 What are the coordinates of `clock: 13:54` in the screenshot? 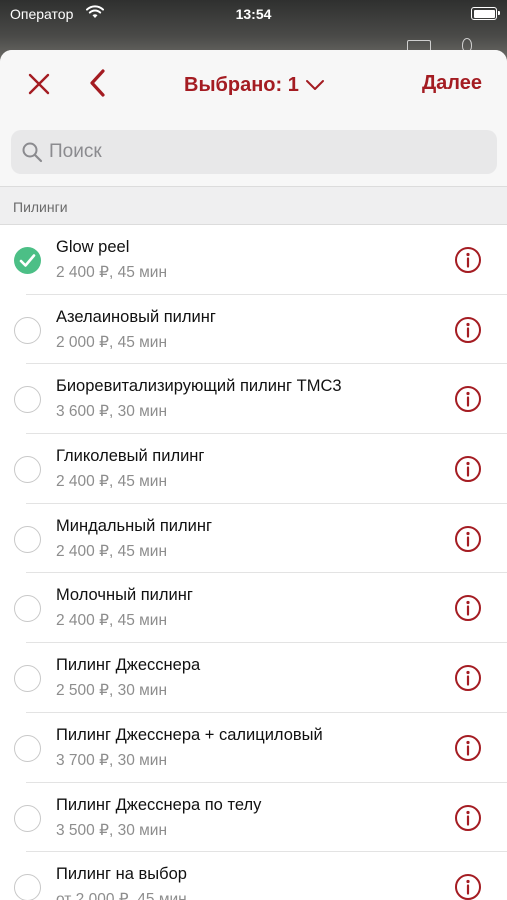 It's located at (253, 14).